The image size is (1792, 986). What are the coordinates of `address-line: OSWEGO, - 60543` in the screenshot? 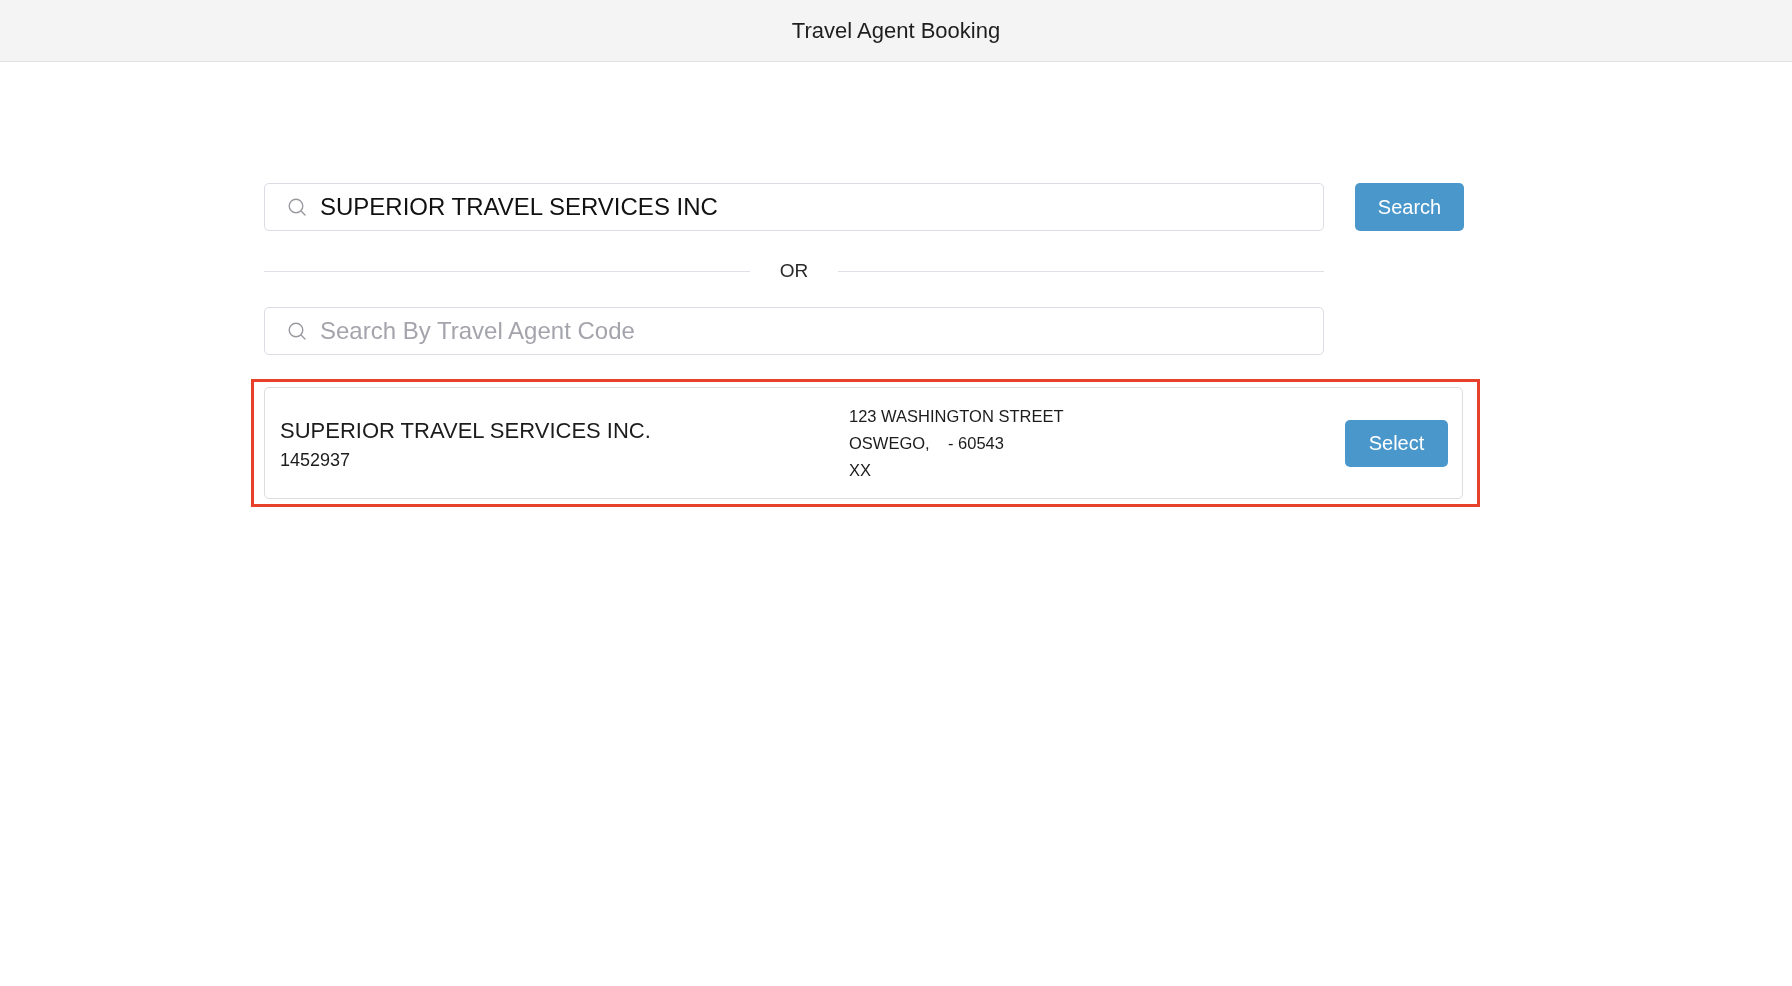 It's located at (927, 443).